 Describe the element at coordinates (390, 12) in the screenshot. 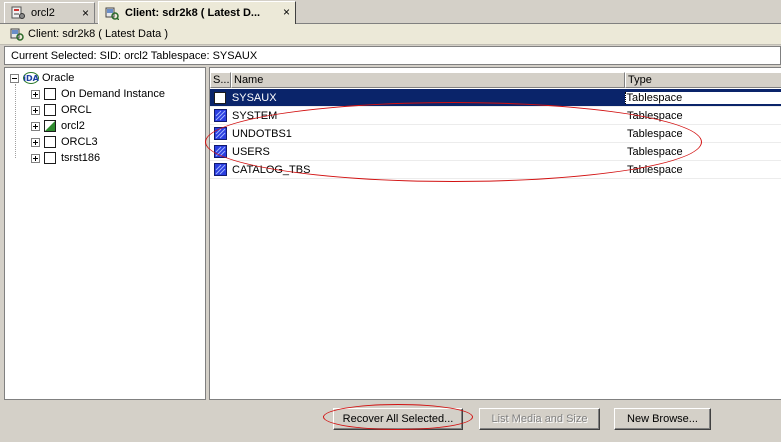

I see `tab-strip: orcl2 × Client: sdr2k8 ( Latest D... ×` at that location.